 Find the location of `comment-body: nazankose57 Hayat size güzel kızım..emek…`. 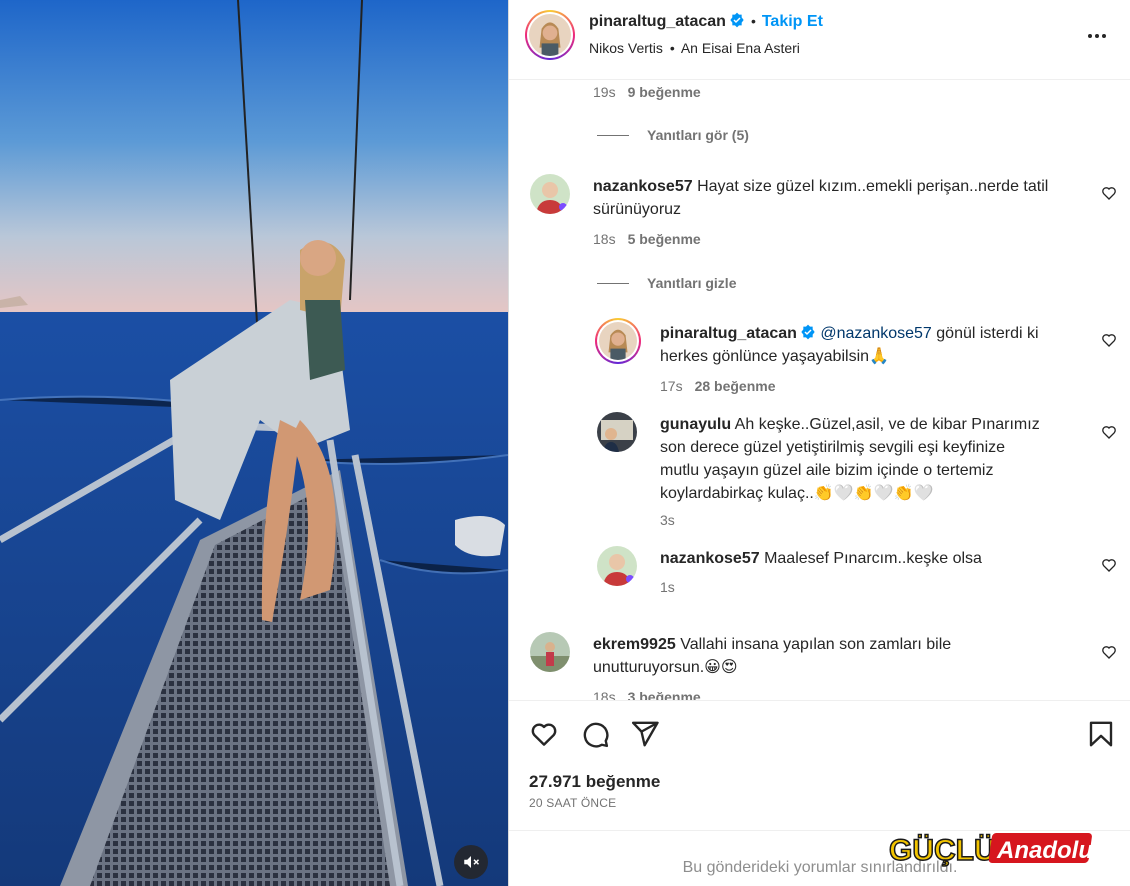

comment-body: nazankose57 Hayat size güzel kızım..emek… is located at coordinates (843, 198).